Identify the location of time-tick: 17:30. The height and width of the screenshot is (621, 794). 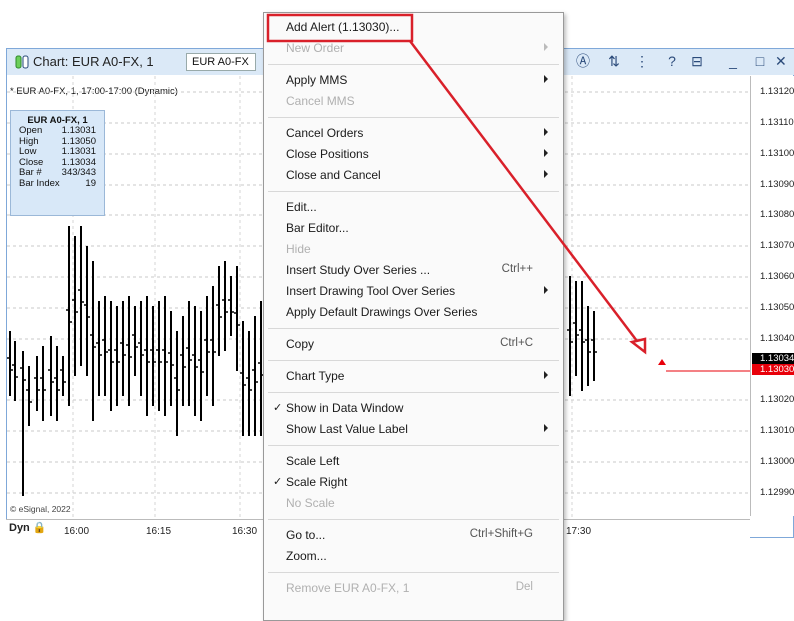
(579, 531).